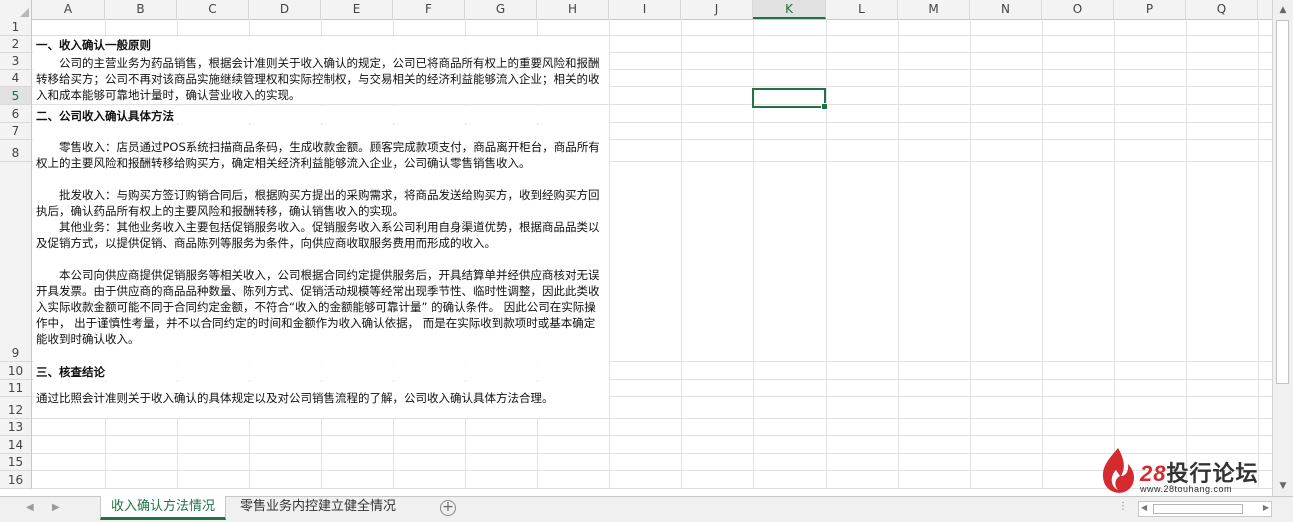 This screenshot has height=522, width=1293. What do you see at coordinates (56, 507) in the screenshot?
I see `next-sheet-icon: ▶` at bounding box center [56, 507].